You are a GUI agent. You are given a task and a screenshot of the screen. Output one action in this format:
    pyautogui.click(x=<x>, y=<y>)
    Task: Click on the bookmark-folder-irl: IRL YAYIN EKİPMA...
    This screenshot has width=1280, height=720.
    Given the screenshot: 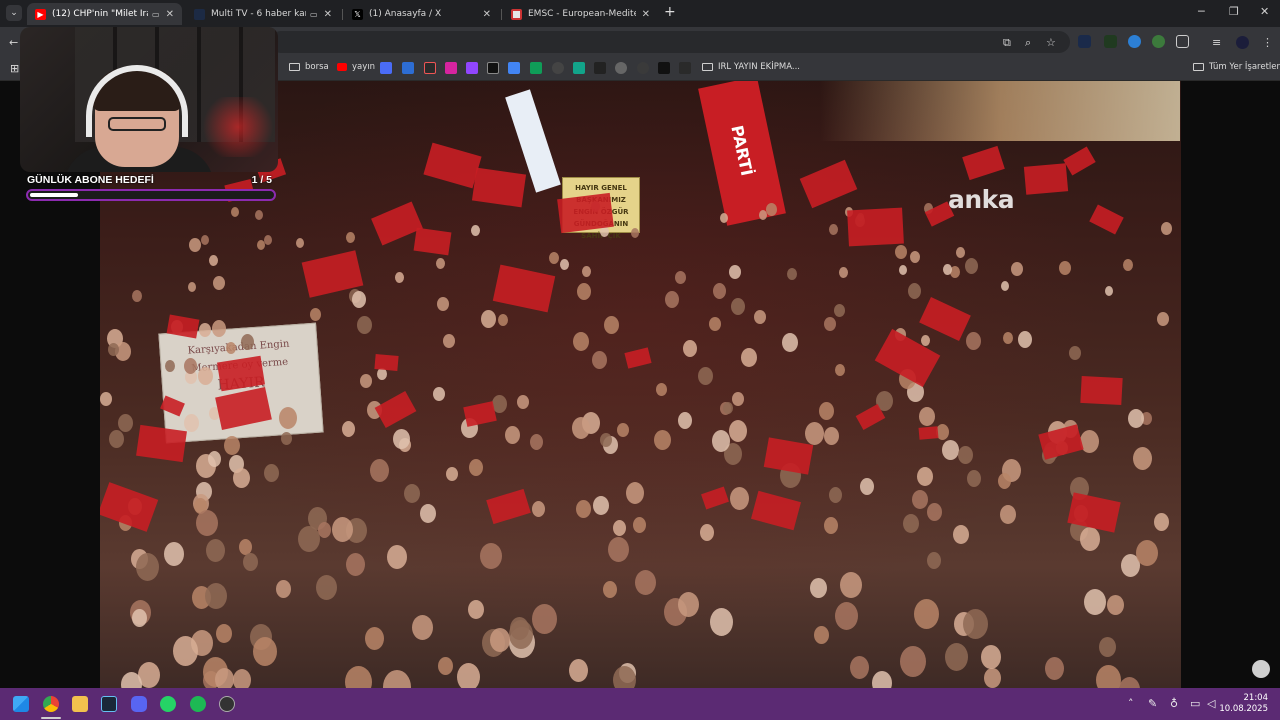 What is the action you would take?
    pyautogui.click(x=751, y=67)
    